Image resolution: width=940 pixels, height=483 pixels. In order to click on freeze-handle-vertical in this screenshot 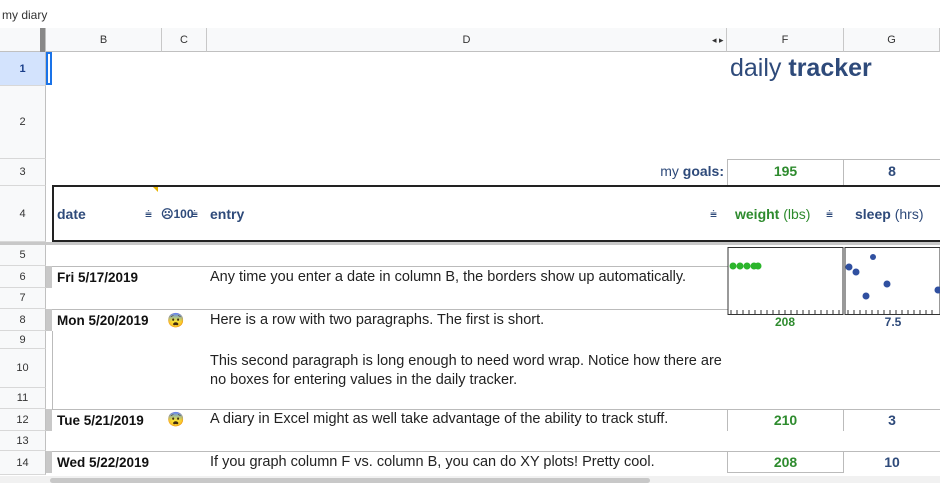, I will do `click(42, 40)`.